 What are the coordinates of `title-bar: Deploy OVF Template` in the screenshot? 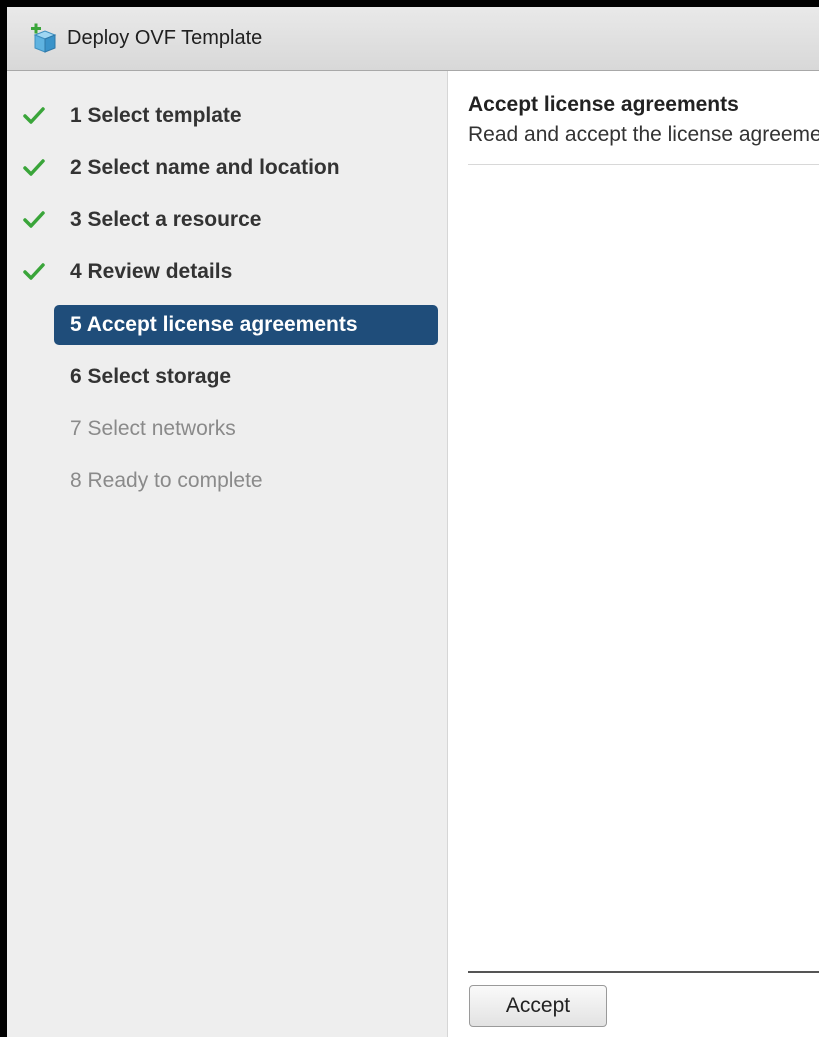 It's located at (413, 39).